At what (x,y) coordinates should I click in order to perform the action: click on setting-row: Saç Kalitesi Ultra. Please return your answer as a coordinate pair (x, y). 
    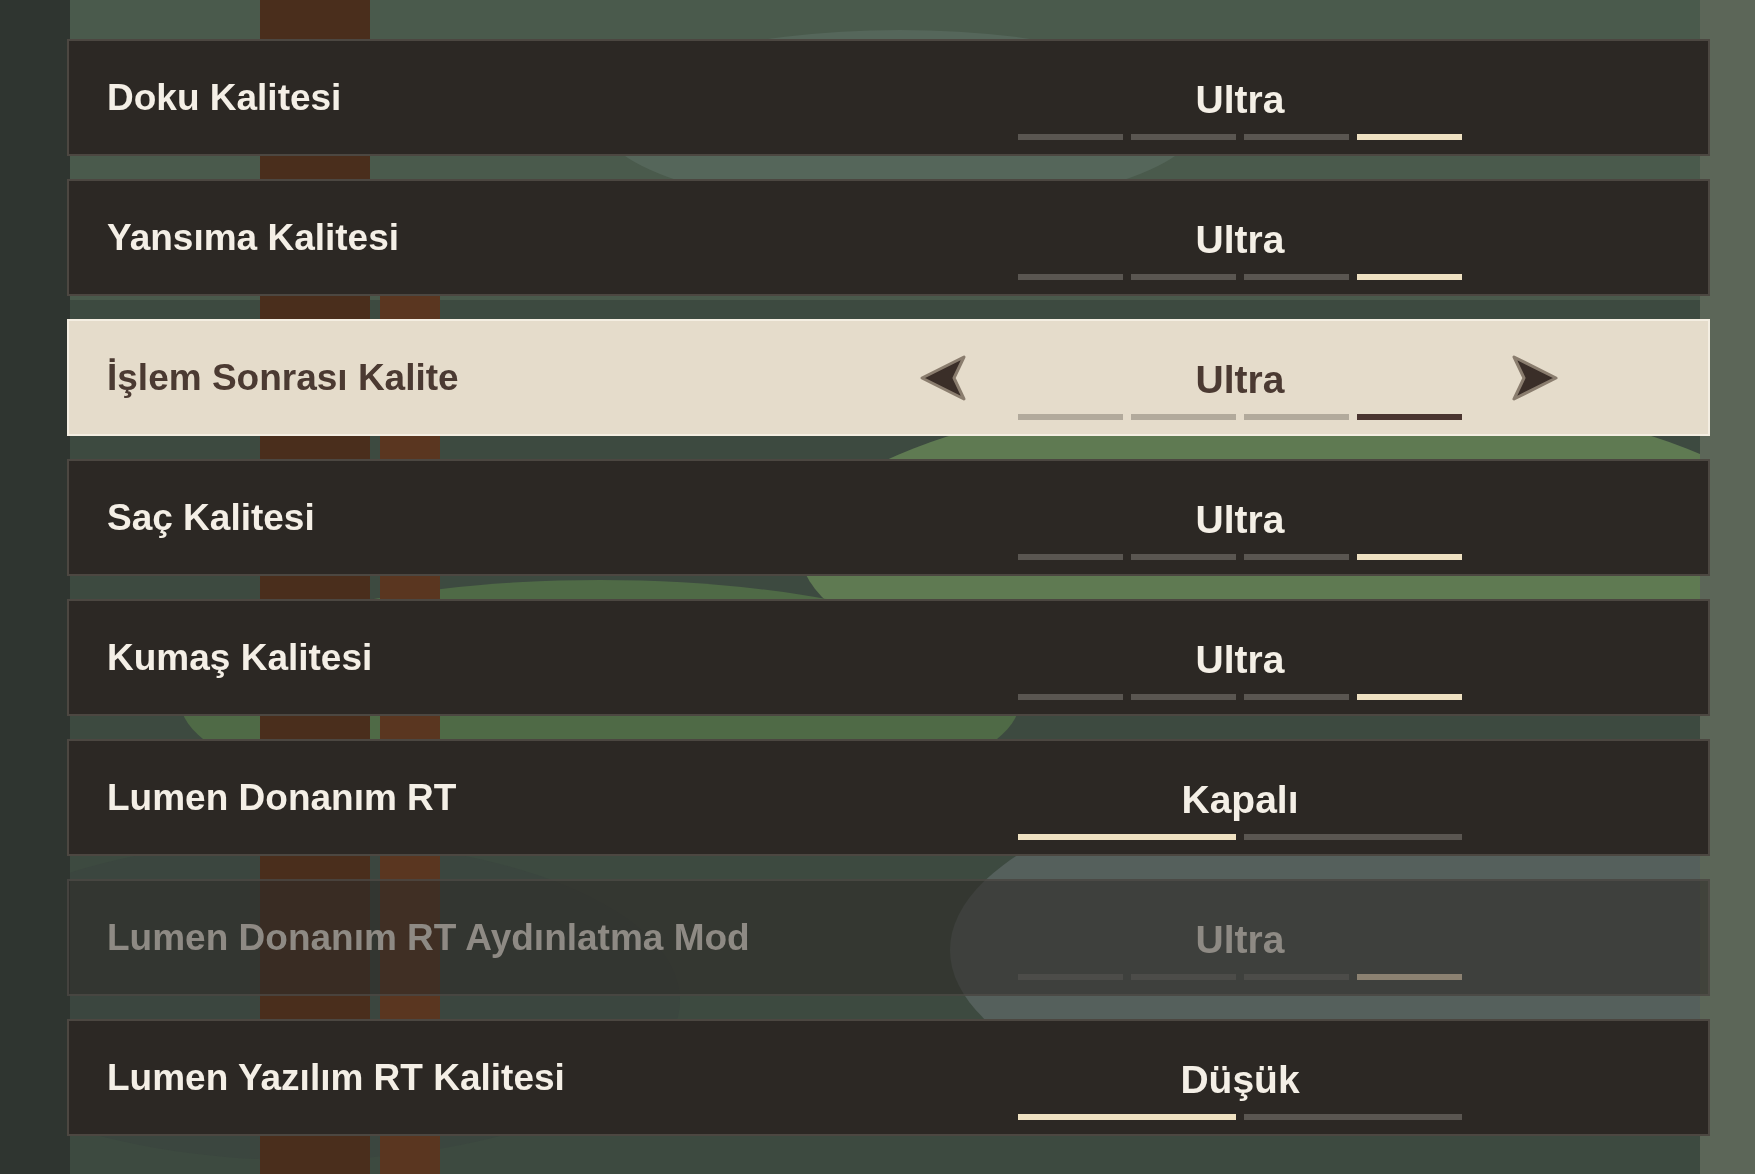
    Looking at the image, I should click on (888, 517).